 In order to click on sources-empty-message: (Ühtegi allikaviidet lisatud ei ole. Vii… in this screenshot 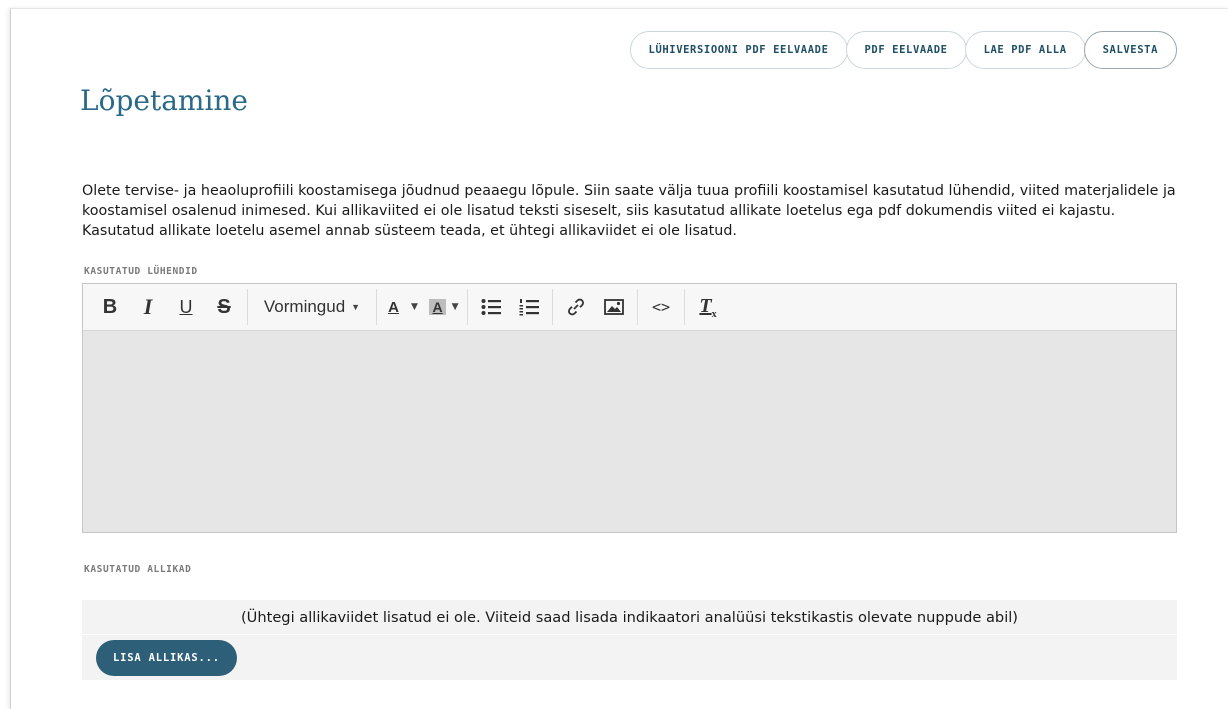, I will do `click(629, 617)`.